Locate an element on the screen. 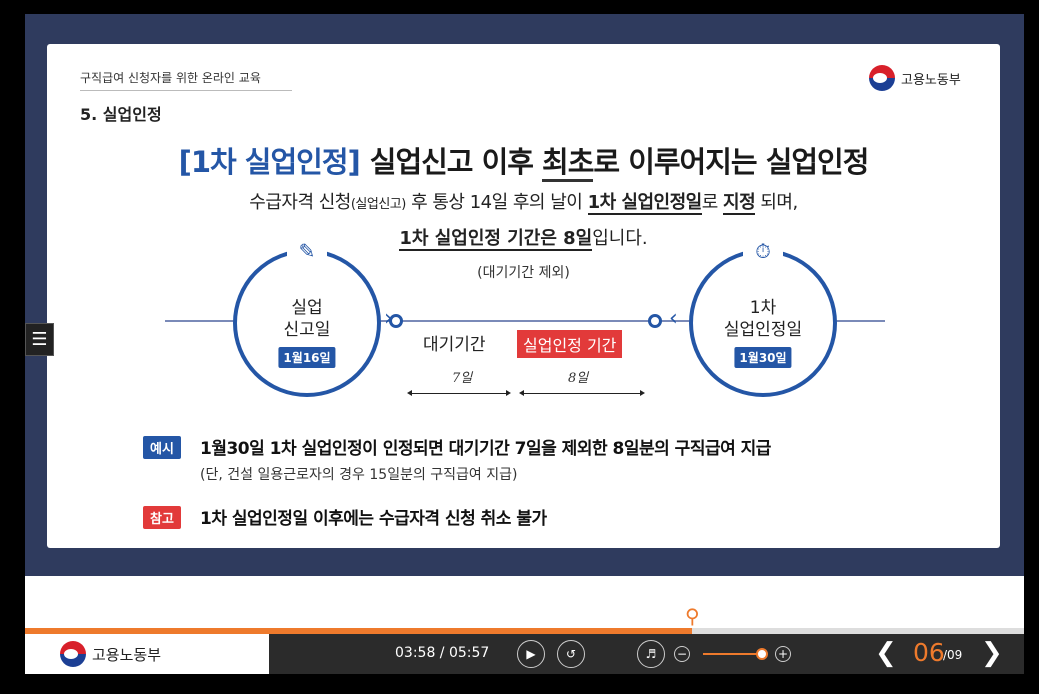 Image resolution: width=1039 pixels, height=694 pixels. progress-marker-icon: ⚲ is located at coordinates (692, 616).